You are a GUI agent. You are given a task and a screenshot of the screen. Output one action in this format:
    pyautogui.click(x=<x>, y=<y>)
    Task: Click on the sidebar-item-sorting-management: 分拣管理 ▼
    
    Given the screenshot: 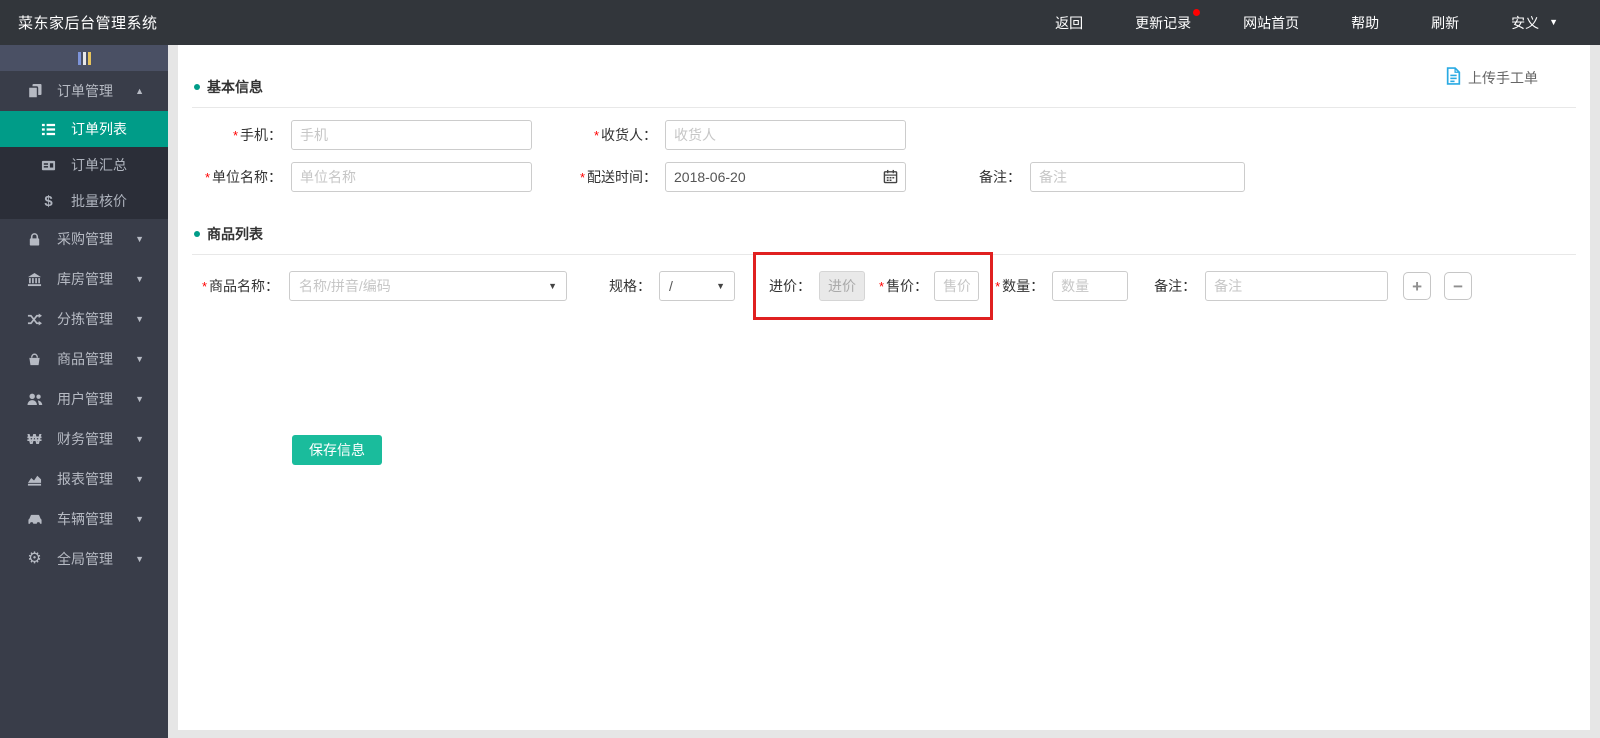 What is the action you would take?
    pyautogui.click(x=84, y=319)
    